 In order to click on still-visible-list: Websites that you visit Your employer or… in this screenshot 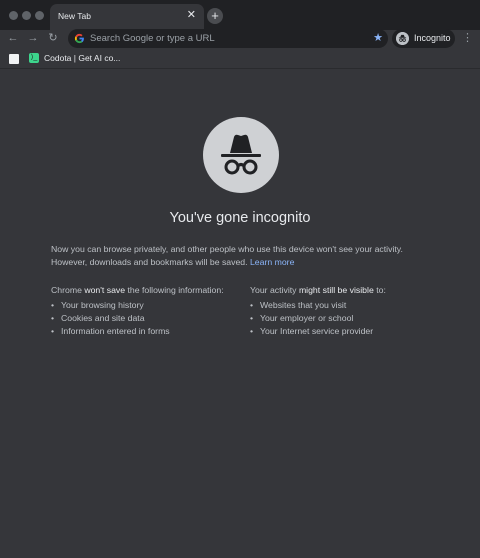, I will do `click(345, 318)`.